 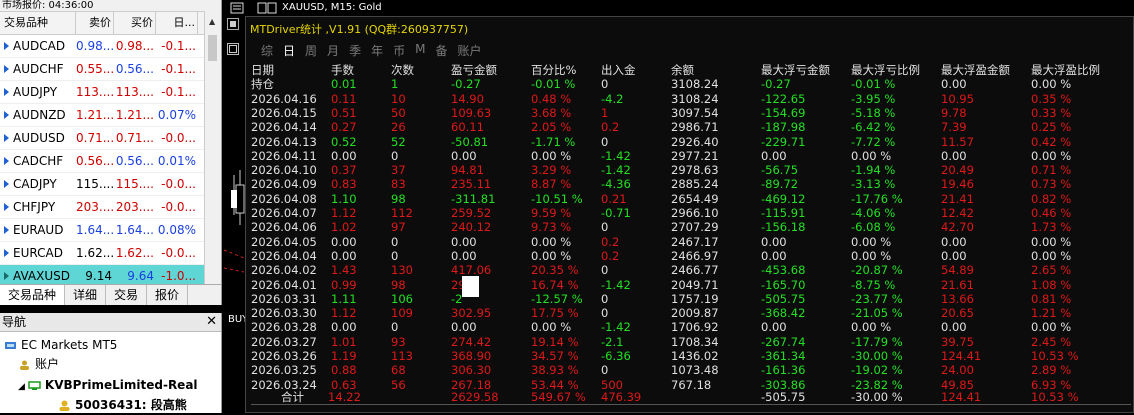 What do you see at coordinates (110, 115) in the screenshot?
I see `market-watch-row: AUDNZD 1.21... 1.21... 0.07%` at bounding box center [110, 115].